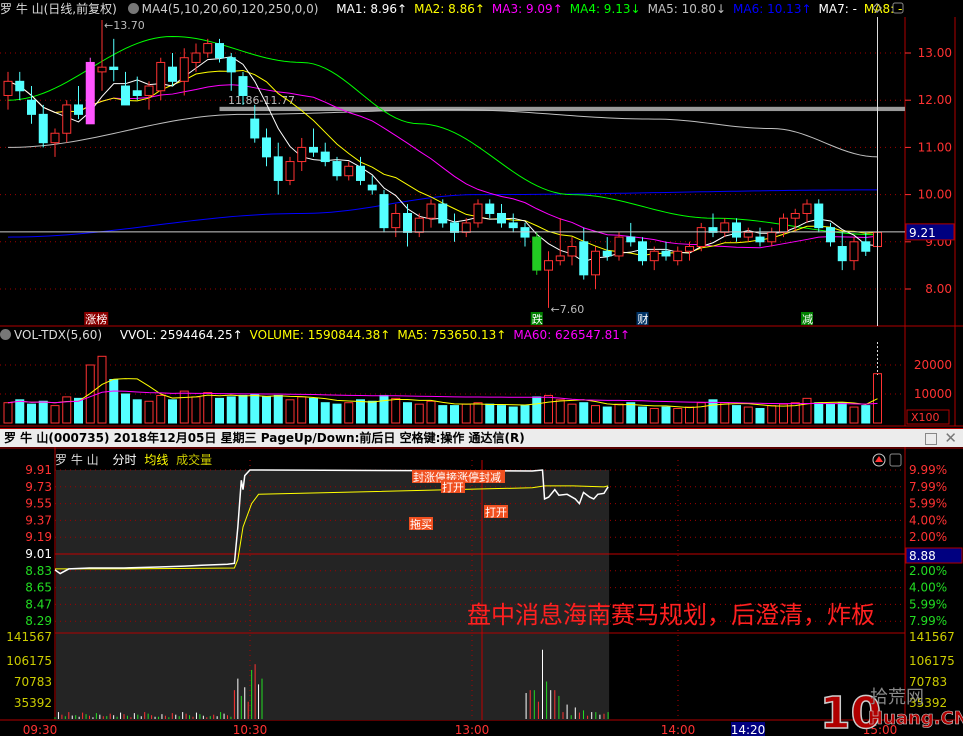  I want to click on price-tick-label: 8.65, so click(38, 588).